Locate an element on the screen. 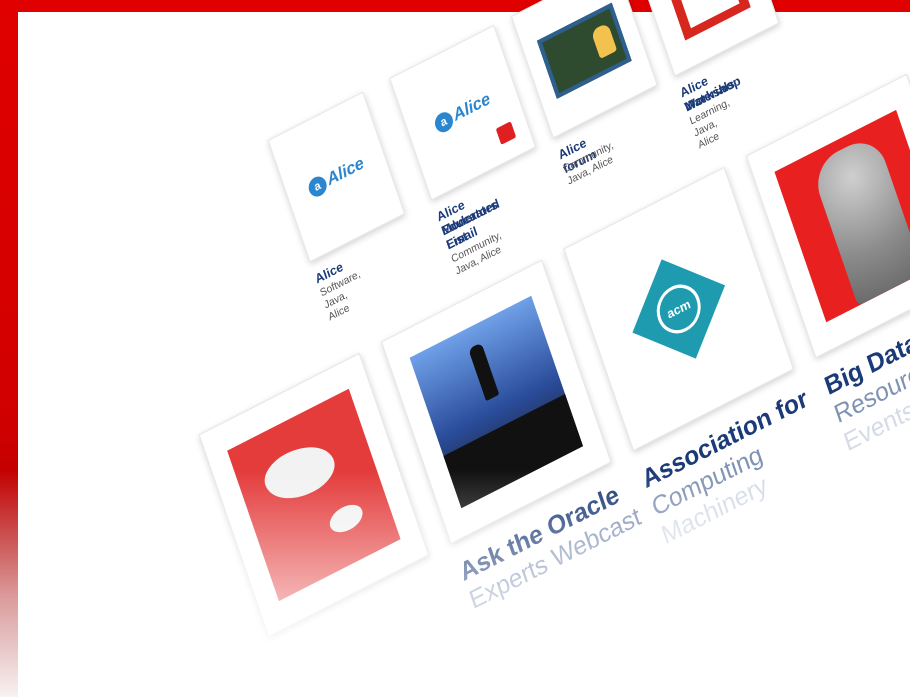  tile-alice-workshop-card is located at coordinates (706, 38).